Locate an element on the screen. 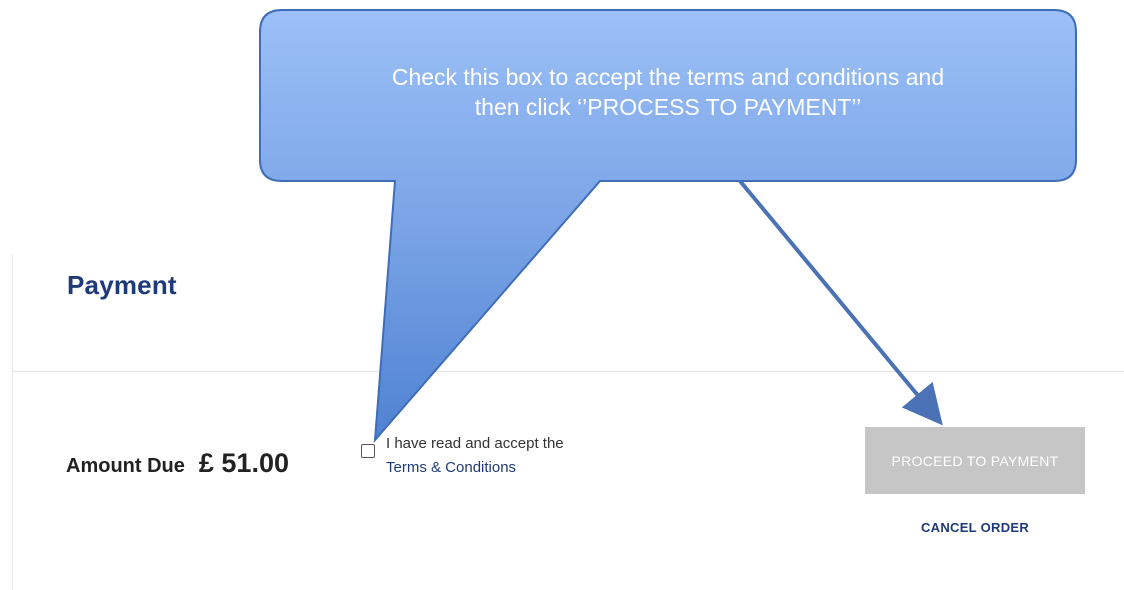  amount-due-value: £ 51.00 is located at coordinates (243, 463).